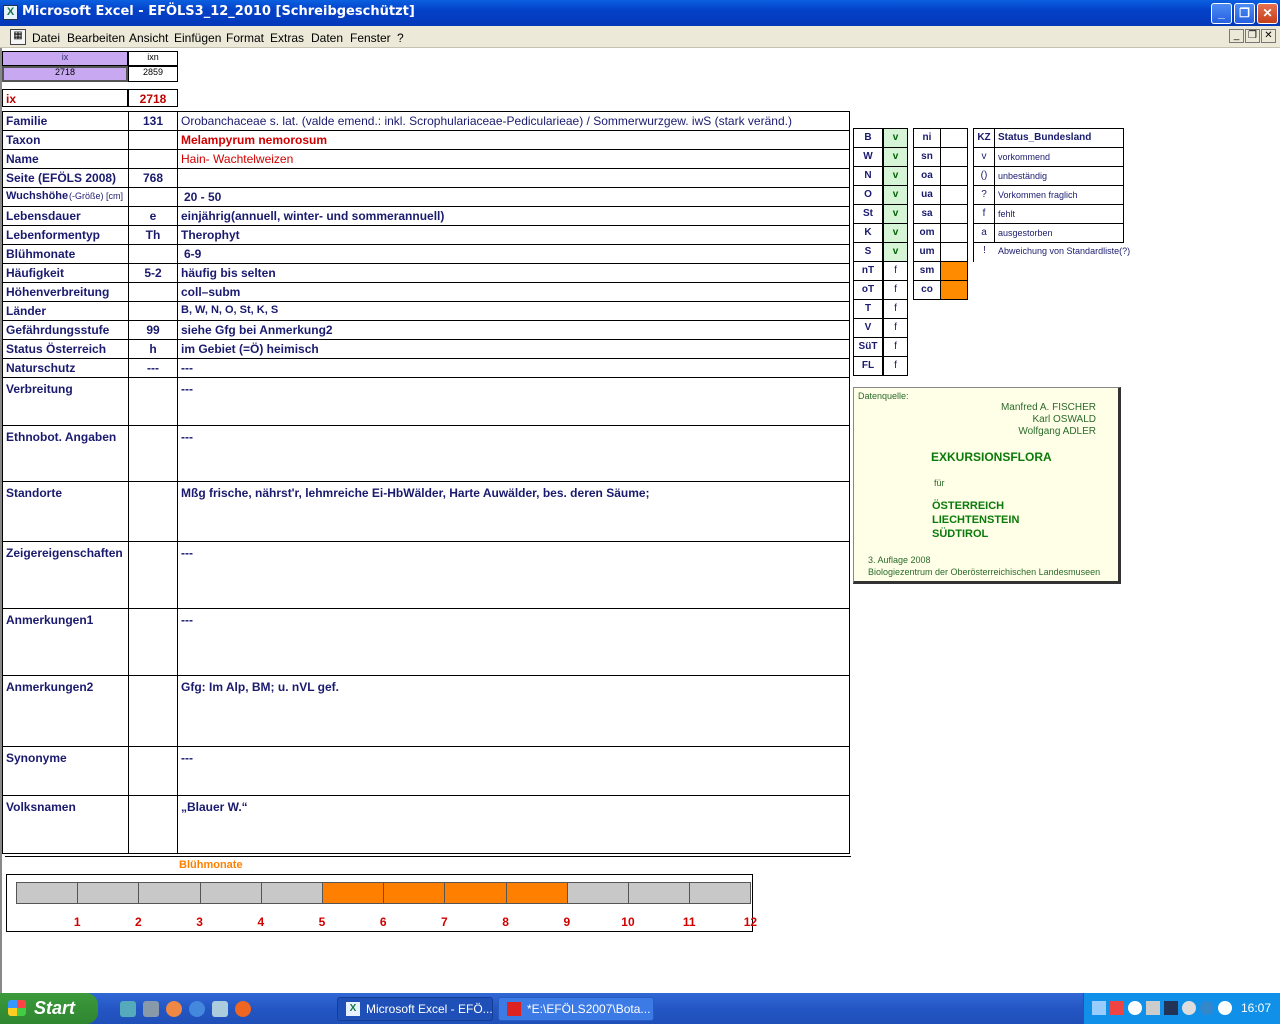 The width and height of the screenshot is (1280, 1024). I want to click on menu-format: Format, so click(245, 38).